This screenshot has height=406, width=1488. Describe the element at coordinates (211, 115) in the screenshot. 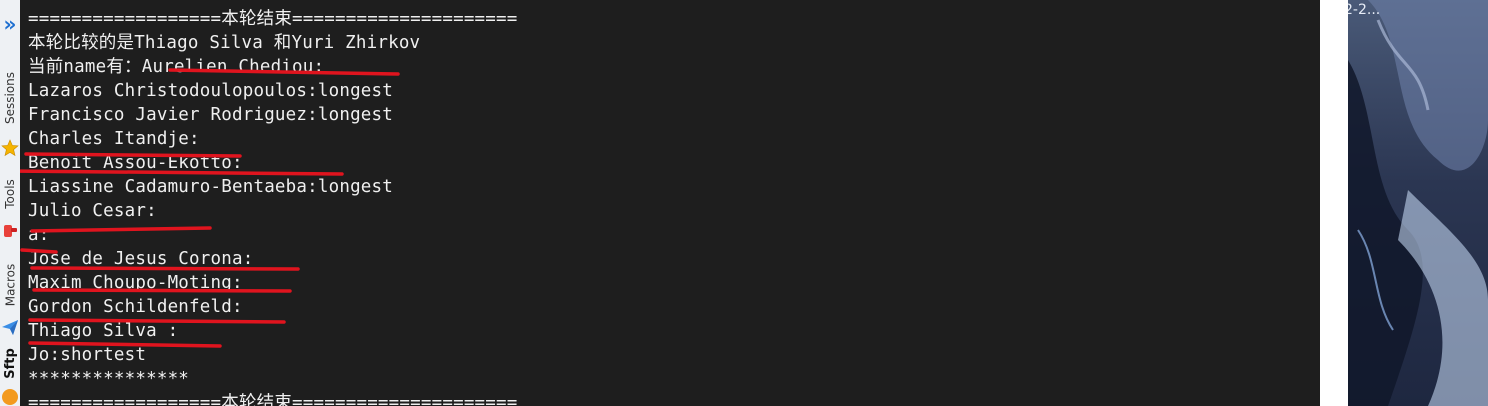

I see `terminal-line: Francisco Javier Rodriguez:longest` at that location.